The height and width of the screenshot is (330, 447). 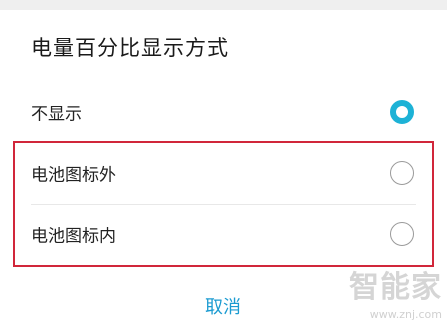 I want to click on dialog-title: 电量百分比显示方式, so click(x=130, y=48).